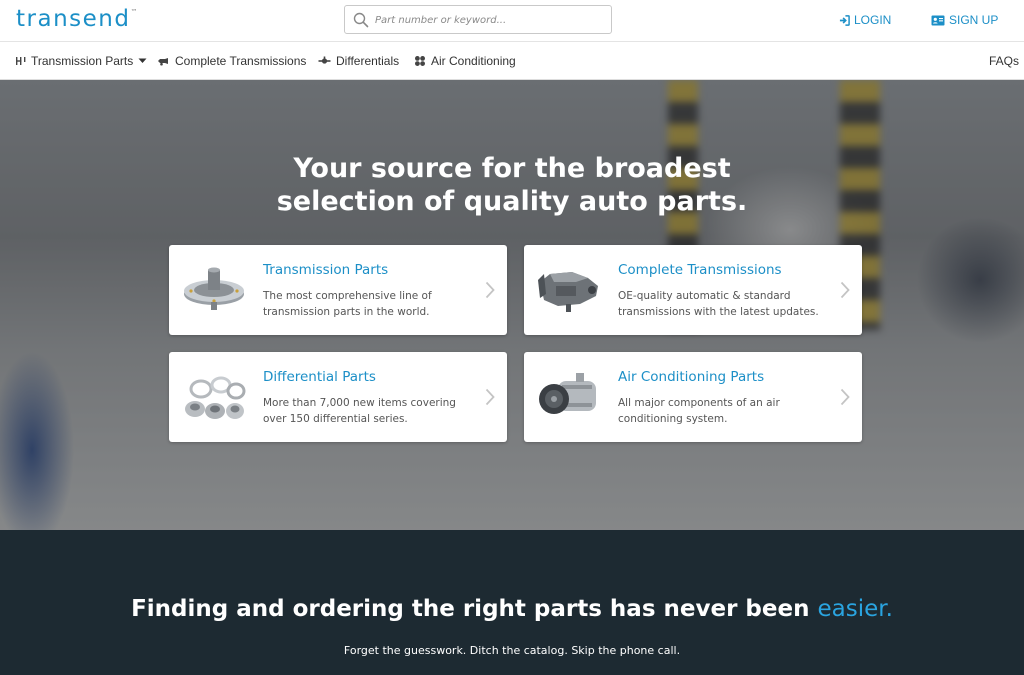 The width and height of the screenshot is (1024, 675). What do you see at coordinates (319, 377) in the screenshot?
I see `card-title: Differential Parts` at bounding box center [319, 377].